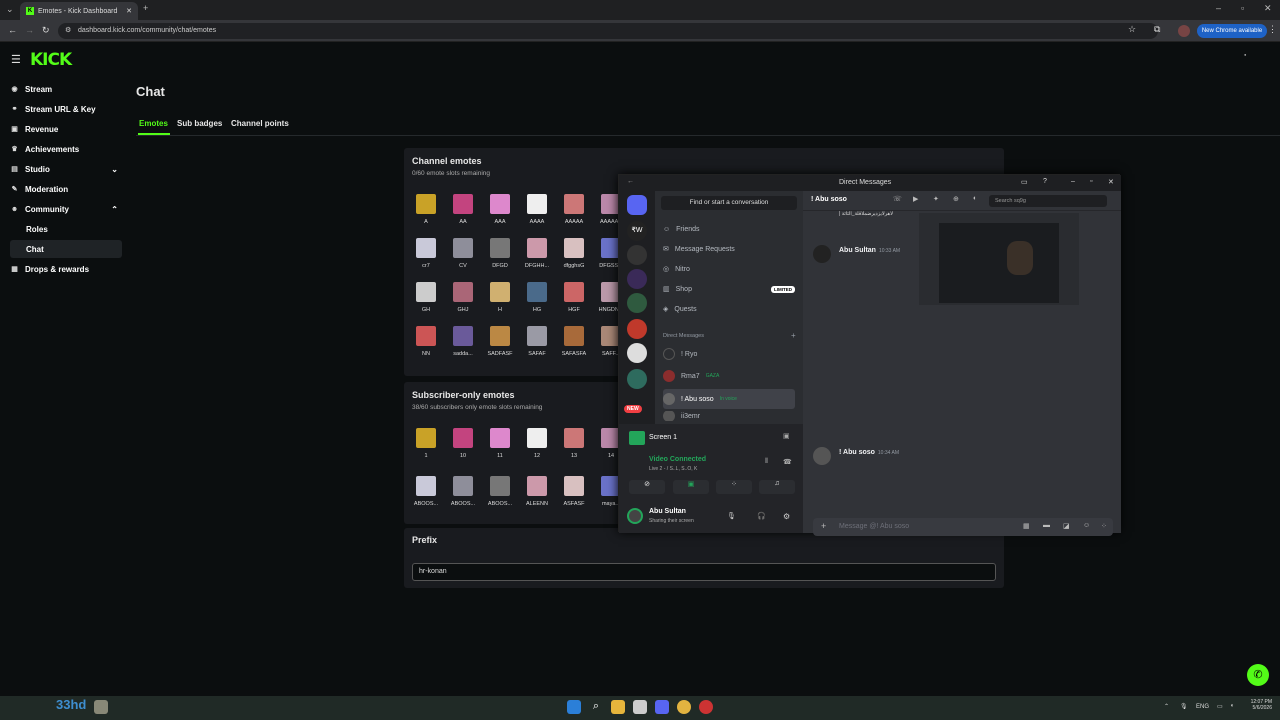  I want to click on close-tab-icon: ✕, so click(129, 11).